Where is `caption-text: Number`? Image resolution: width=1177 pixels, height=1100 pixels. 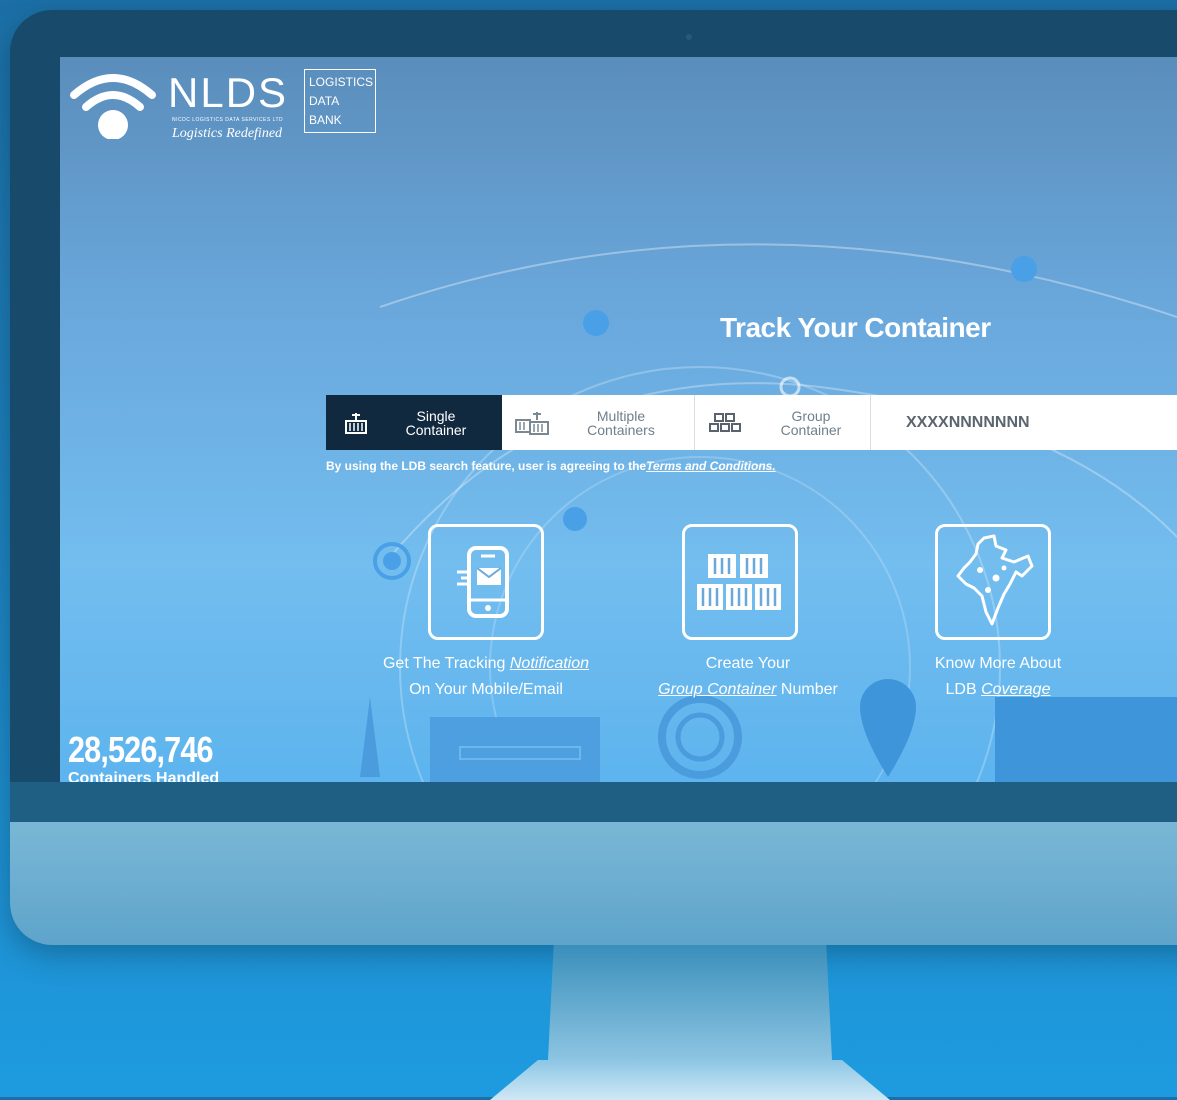
caption-text: Number is located at coordinates (807, 689).